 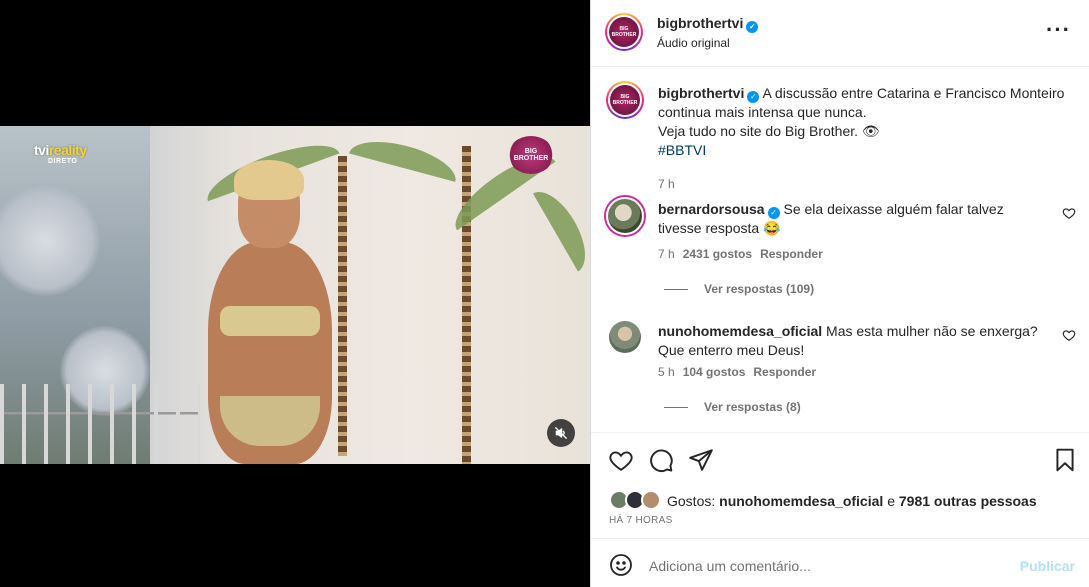 I want to click on hashtag-link: #BBTVI, so click(x=682, y=150).